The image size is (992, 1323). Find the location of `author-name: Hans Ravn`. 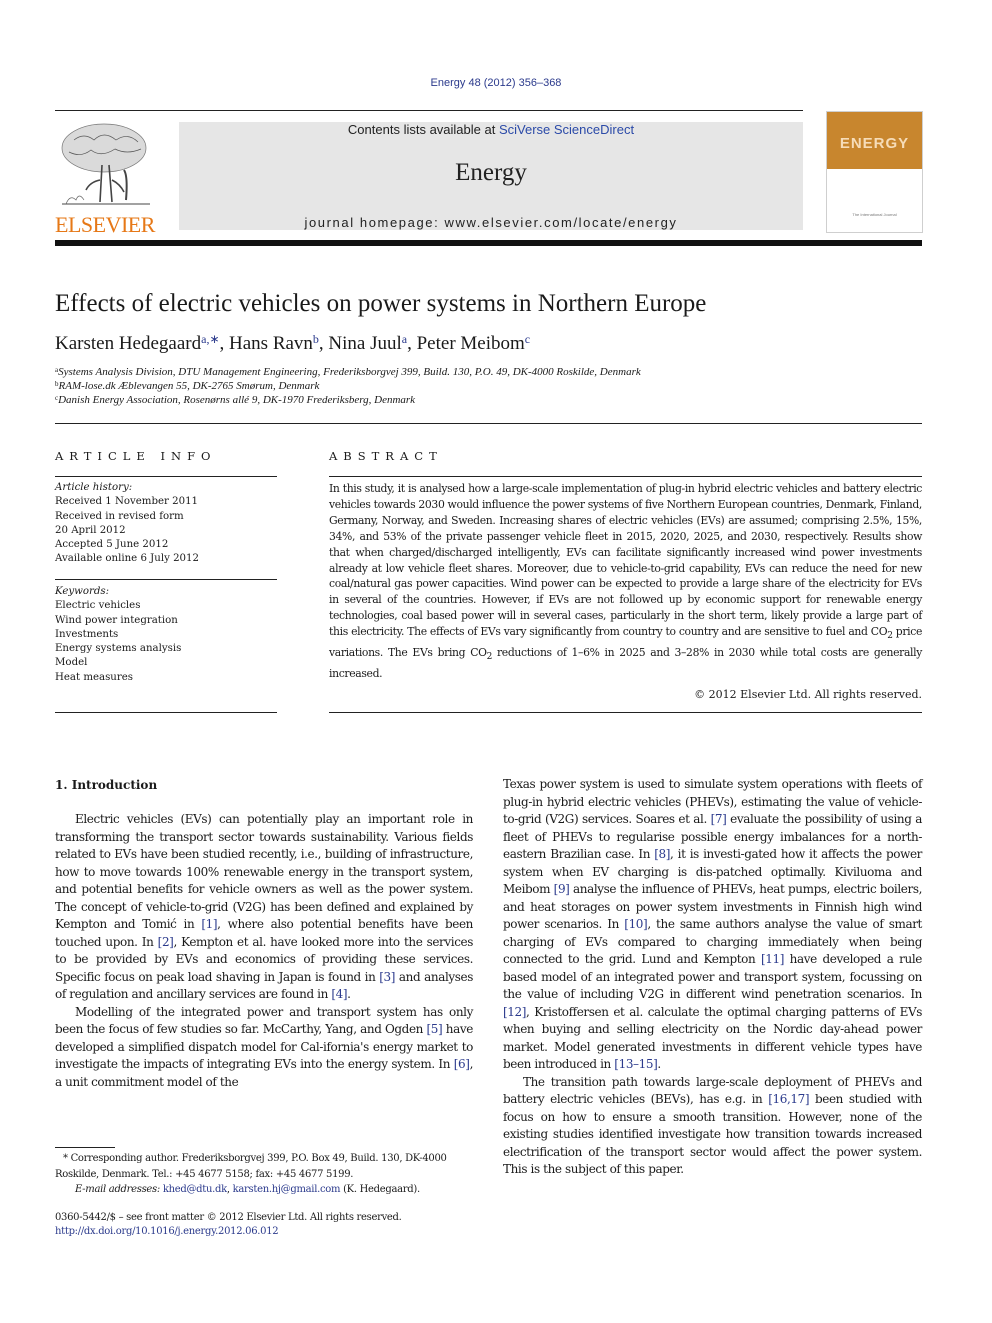

author-name: Hans Ravn is located at coordinates (271, 343).